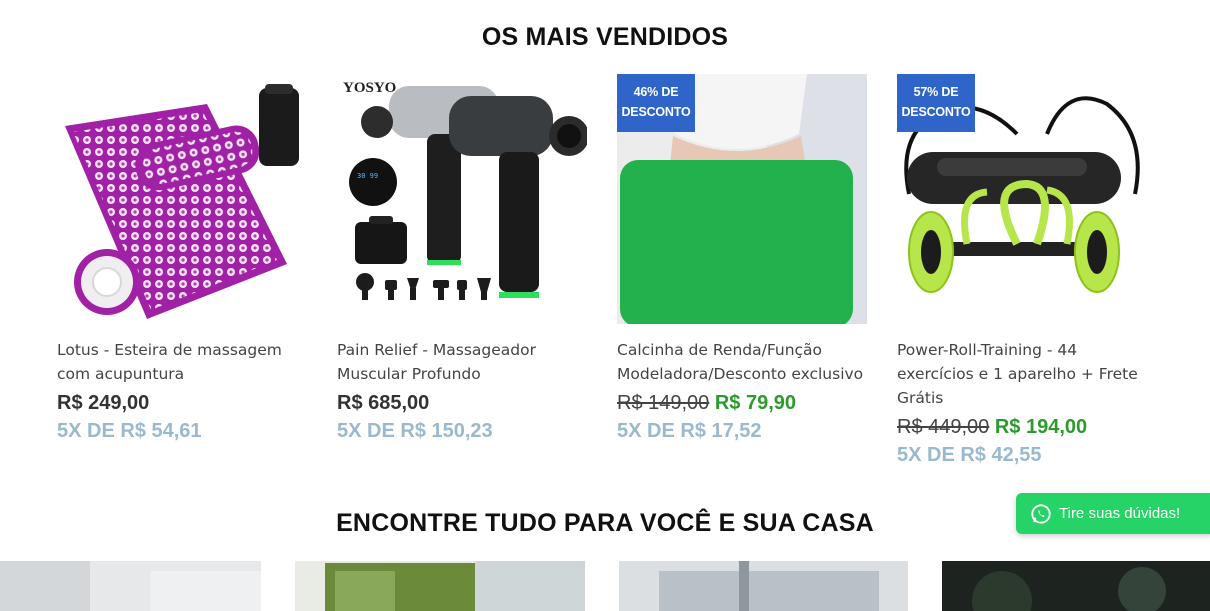 This screenshot has width=1210, height=611. Describe the element at coordinates (663, 403) in the screenshot. I see `old-price: R$ 149,00` at that location.